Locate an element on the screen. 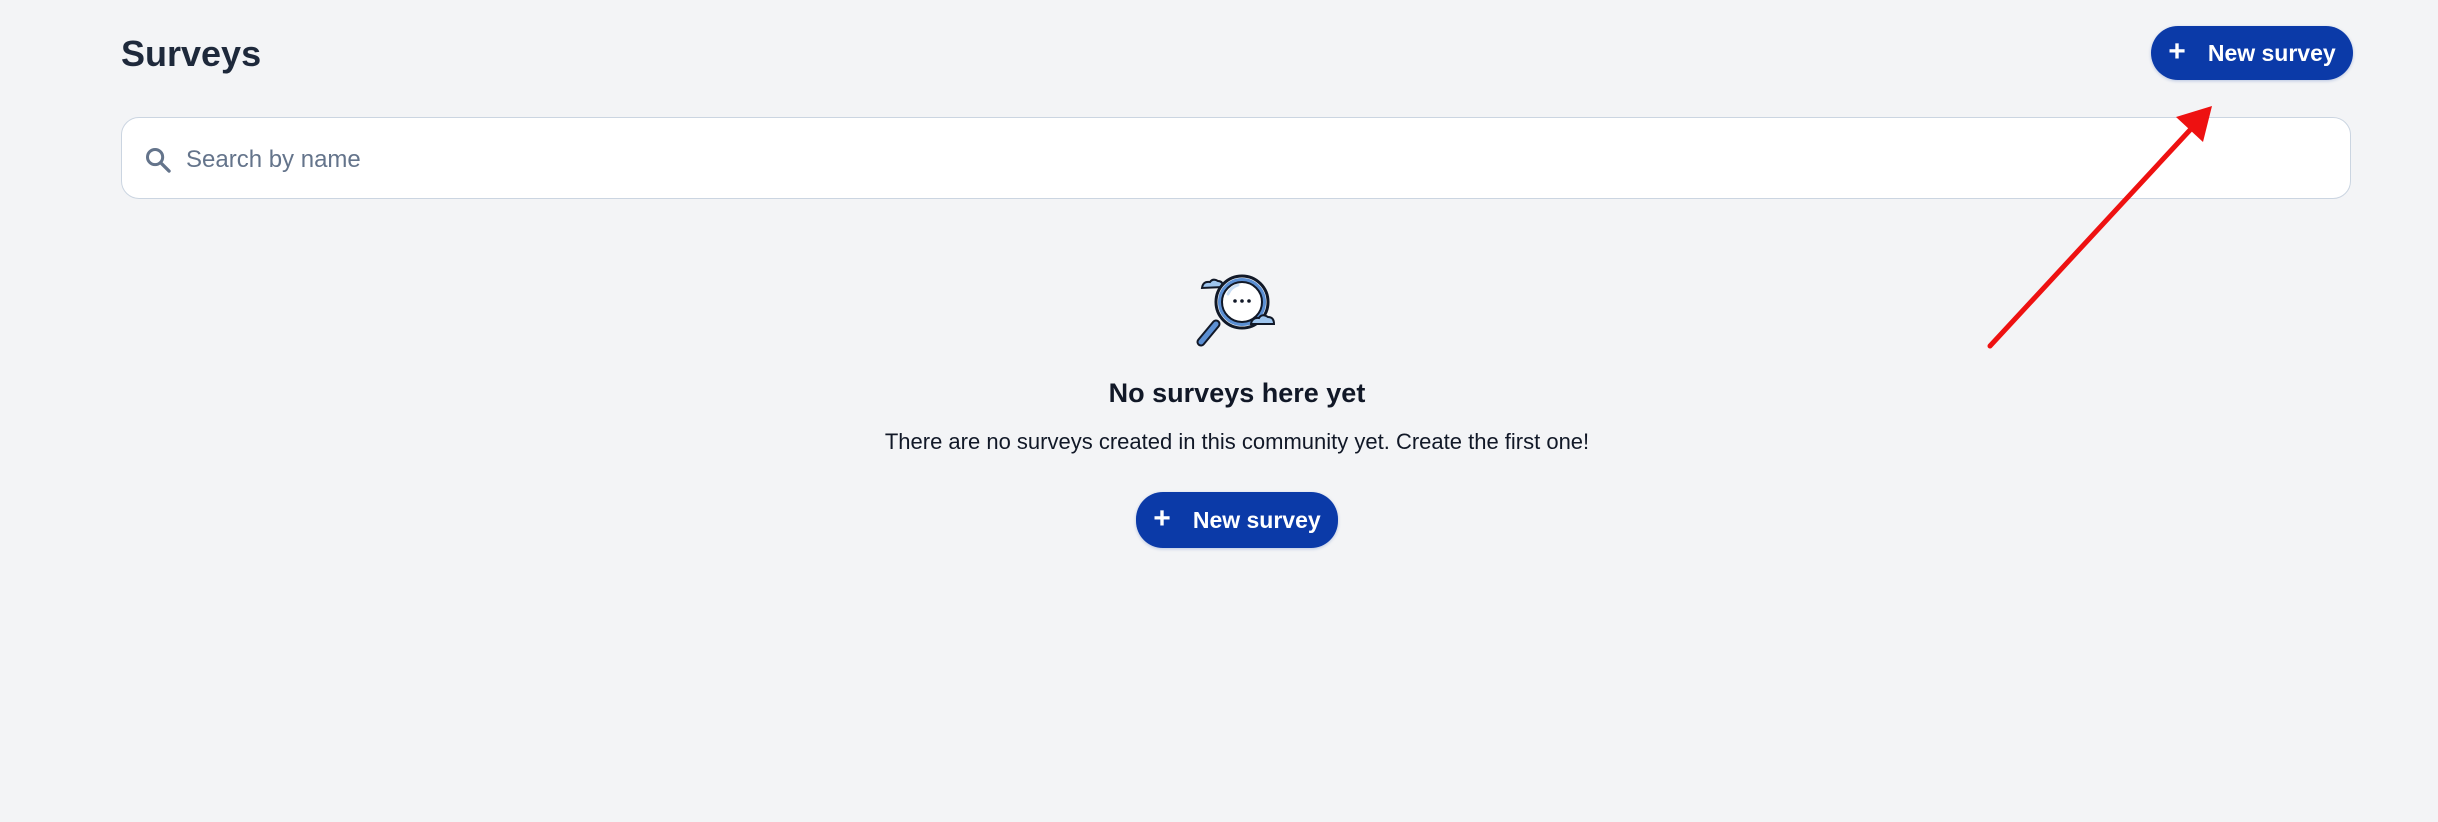 The width and height of the screenshot is (2438, 822). empty-state-title: No surveys here yet is located at coordinates (1237, 393).